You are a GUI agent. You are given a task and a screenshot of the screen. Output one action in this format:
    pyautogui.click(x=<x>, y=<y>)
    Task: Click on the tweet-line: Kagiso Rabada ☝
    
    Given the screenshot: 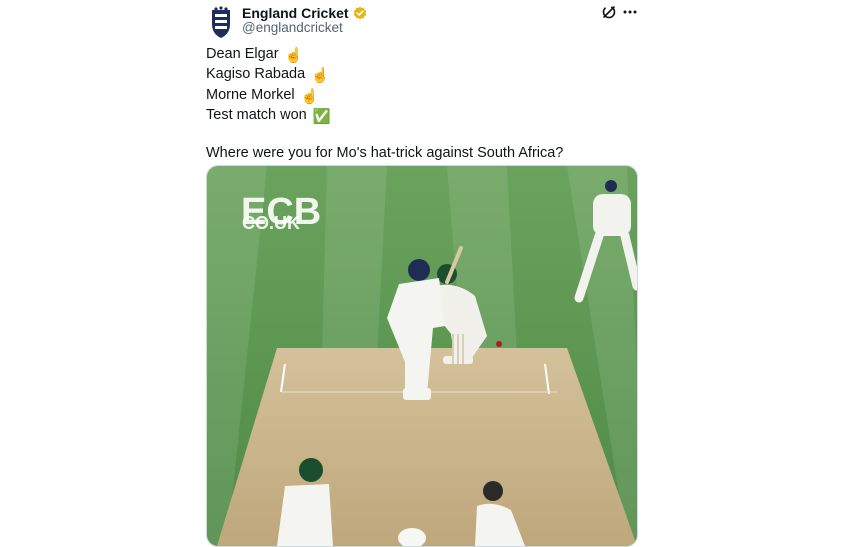 What is the action you would take?
    pyautogui.click(x=384, y=75)
    